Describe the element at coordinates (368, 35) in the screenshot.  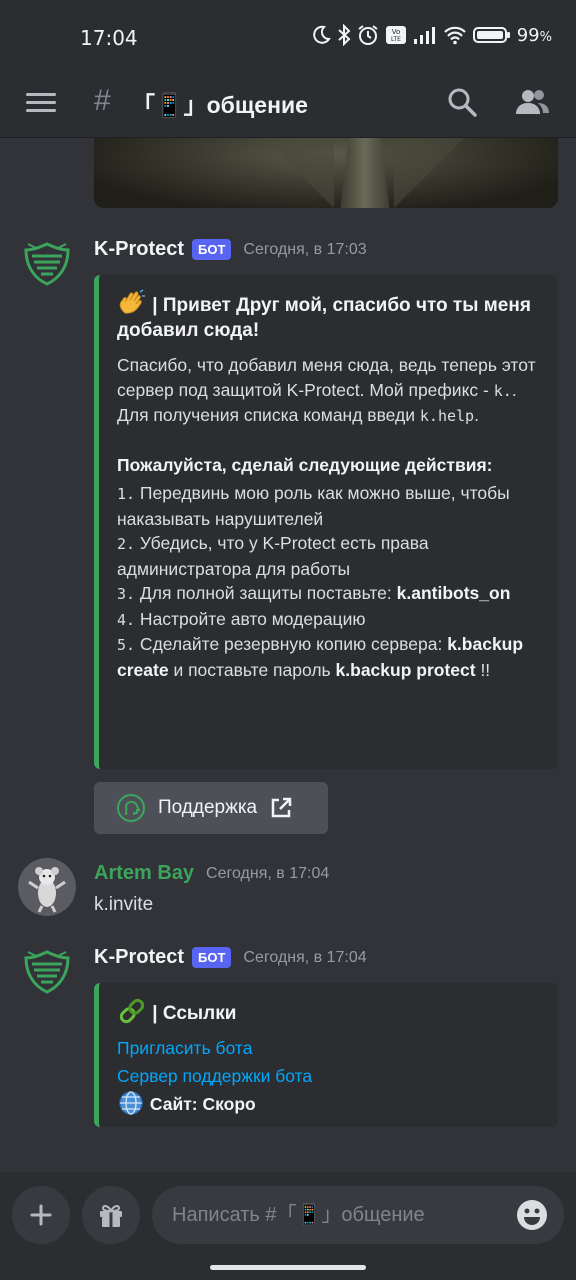
I see `alarm-icon` at that location.